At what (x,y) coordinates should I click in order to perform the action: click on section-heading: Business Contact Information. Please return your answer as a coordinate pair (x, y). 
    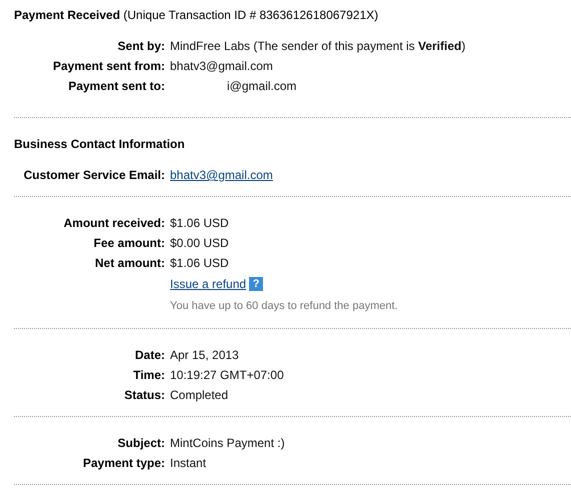
    Looking at the image, I should click on (100, 144).